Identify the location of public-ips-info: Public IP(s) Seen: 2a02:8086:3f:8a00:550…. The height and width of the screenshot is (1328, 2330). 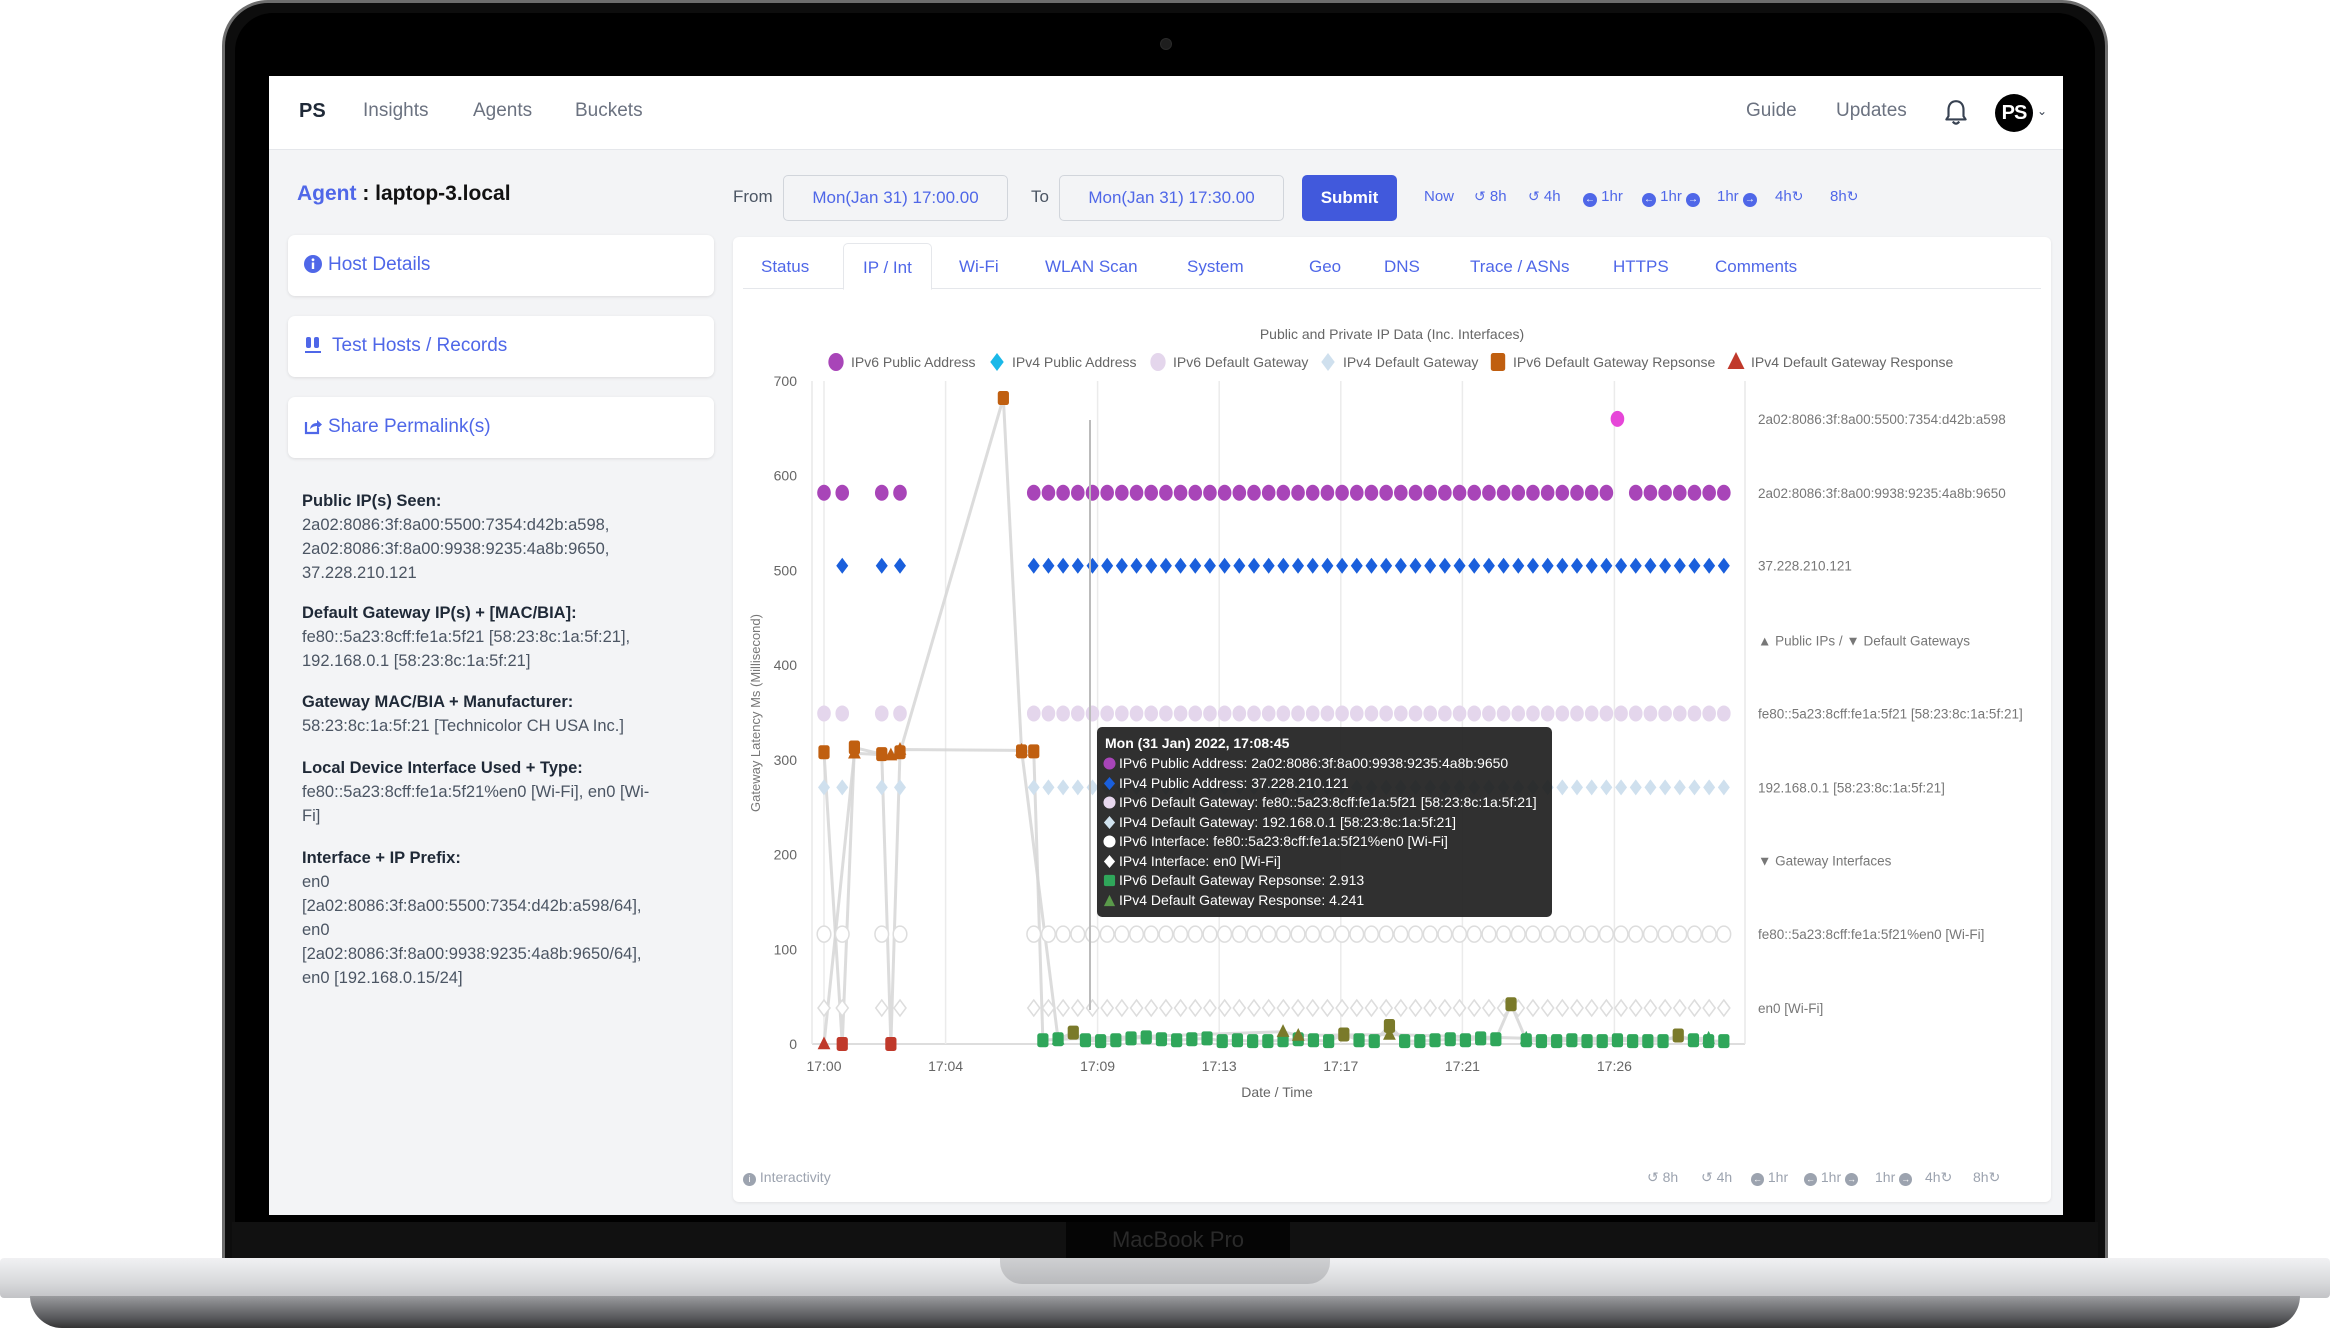
(502, 537).